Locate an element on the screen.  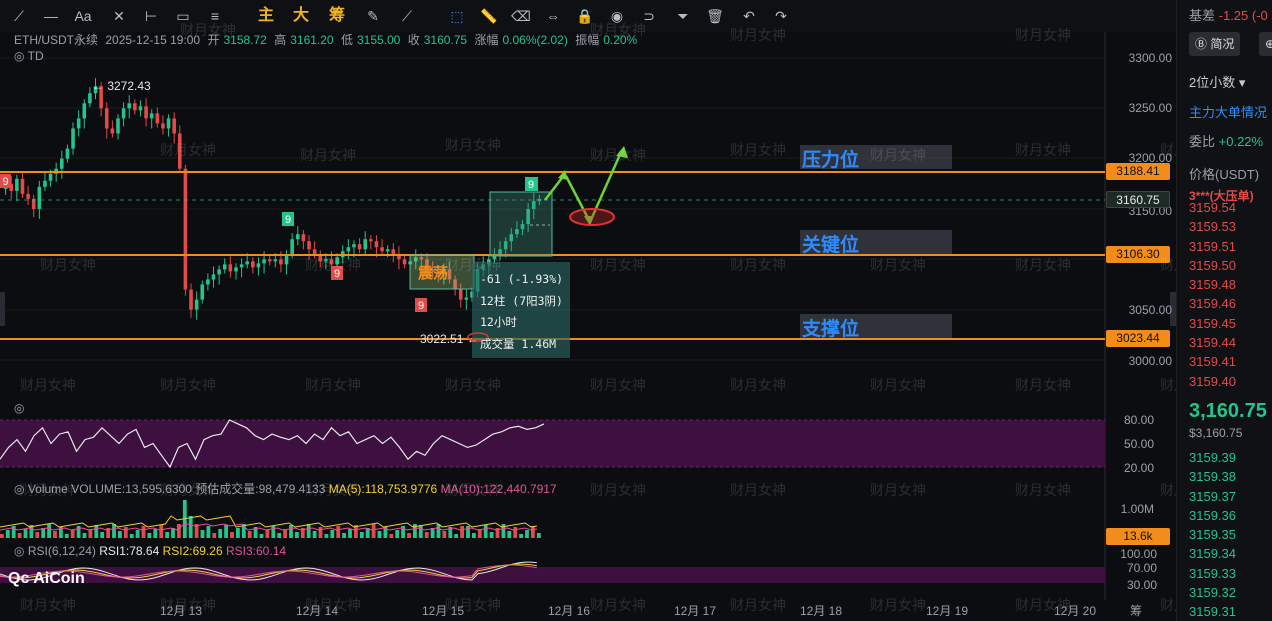
last-price-usd: $3,160.75 is located at coordinates (1216, 433).